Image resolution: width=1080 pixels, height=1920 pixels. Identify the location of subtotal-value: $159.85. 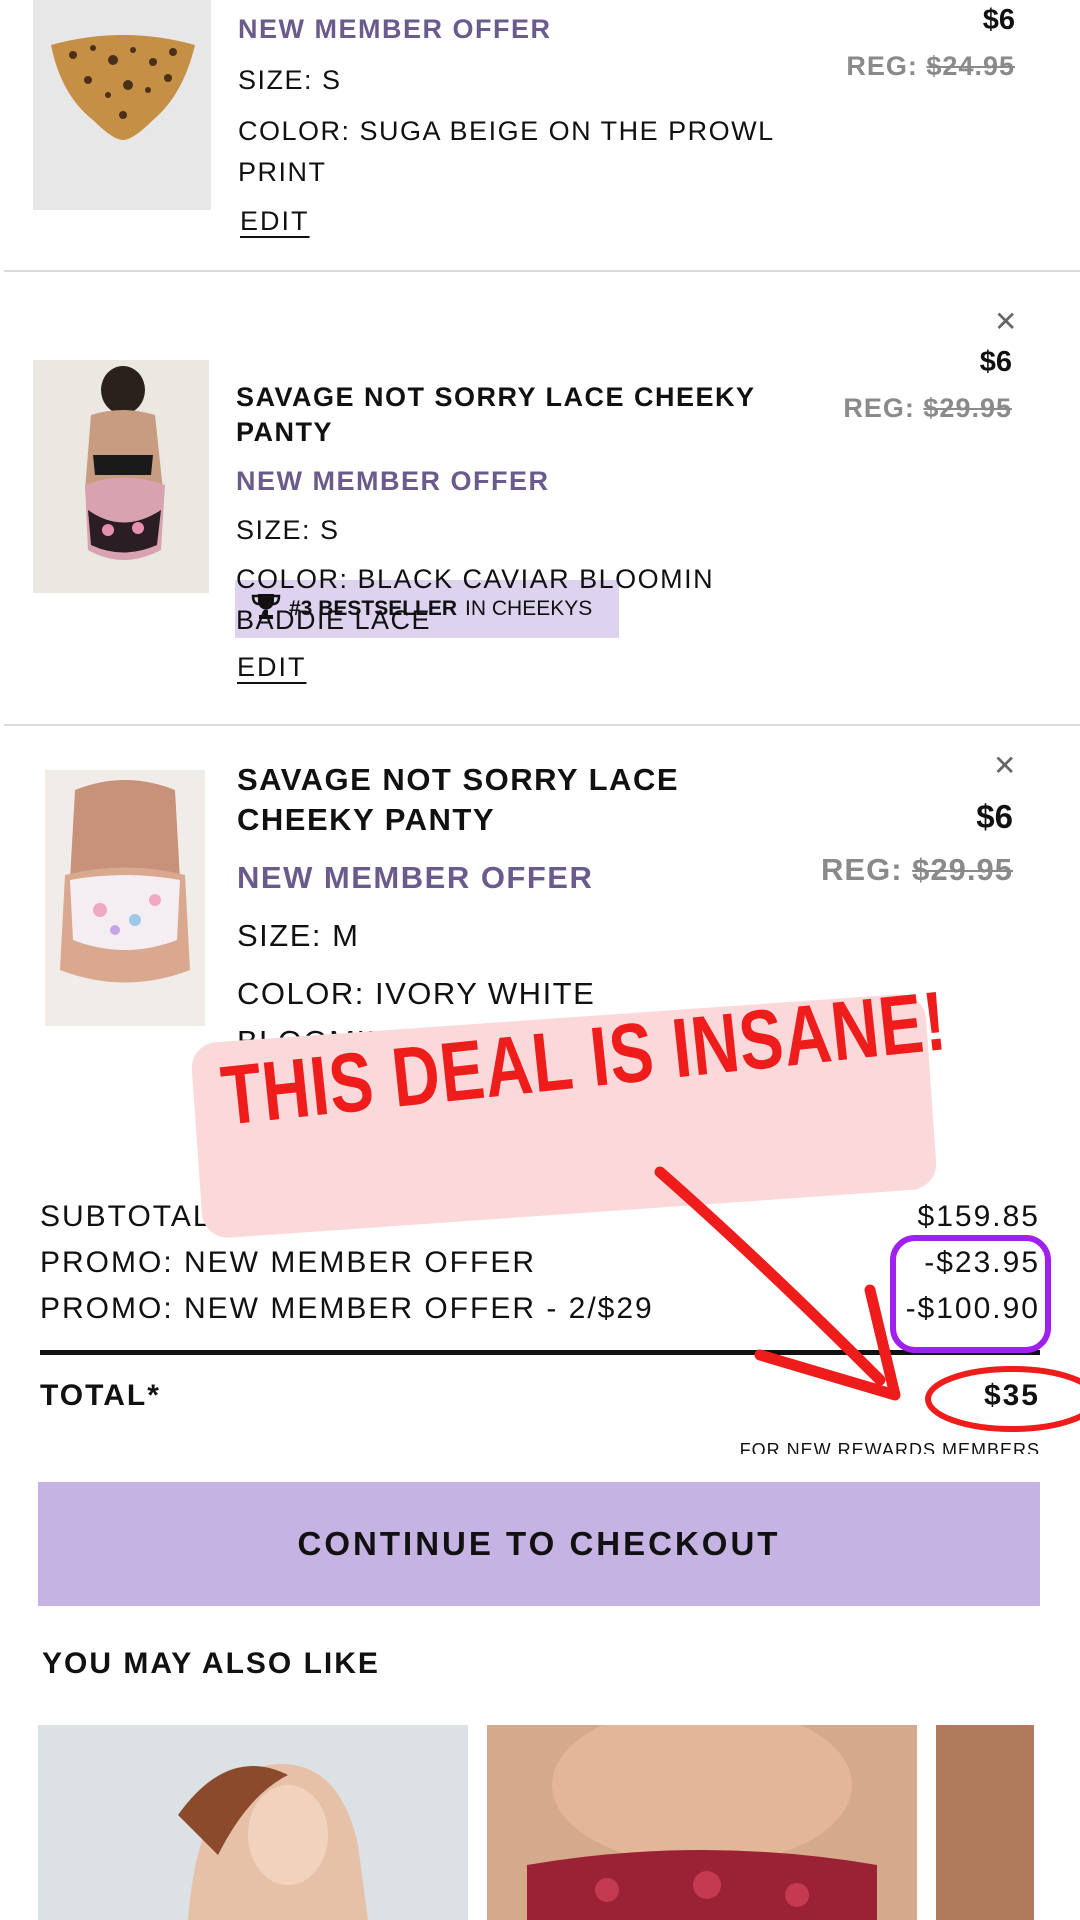
(978, 1216).